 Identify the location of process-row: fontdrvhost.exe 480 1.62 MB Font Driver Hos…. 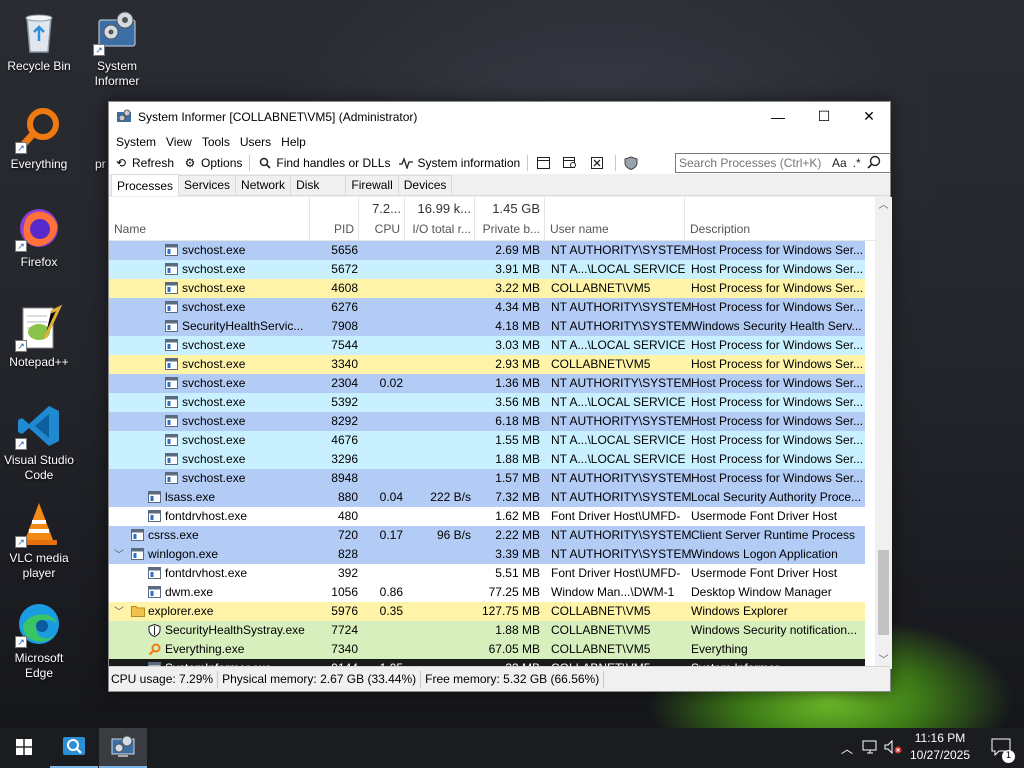
(487, 516).